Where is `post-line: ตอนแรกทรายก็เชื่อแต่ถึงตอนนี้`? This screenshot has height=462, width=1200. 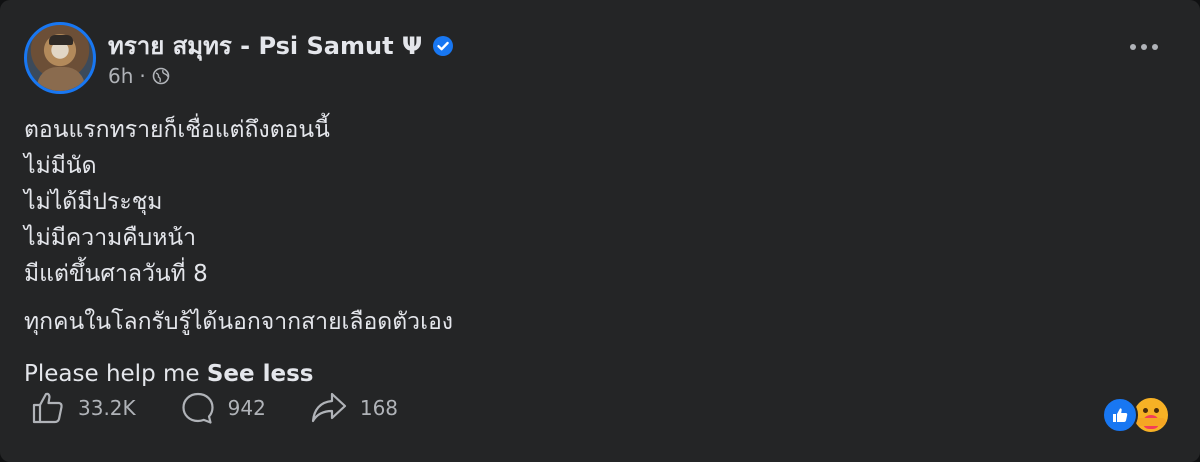
post-line: ตอนแรกทรายก็เชื่อแต่ถึงตอนนี้ is located at coordinates (177, 130).